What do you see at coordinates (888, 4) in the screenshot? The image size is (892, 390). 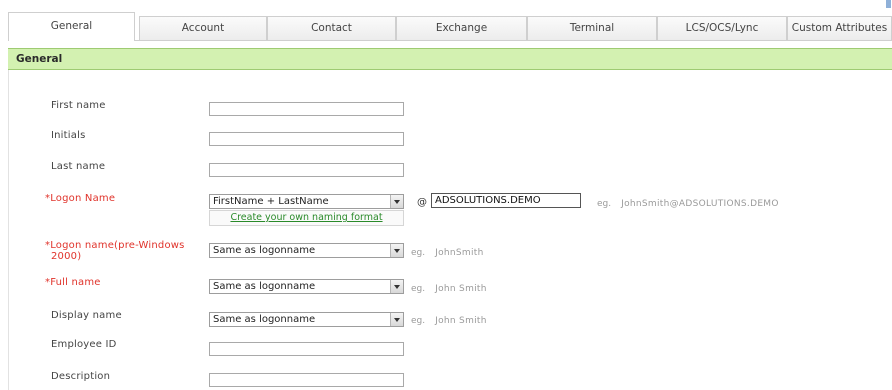 I see `corner-marker` at bounding box center [888, 4].